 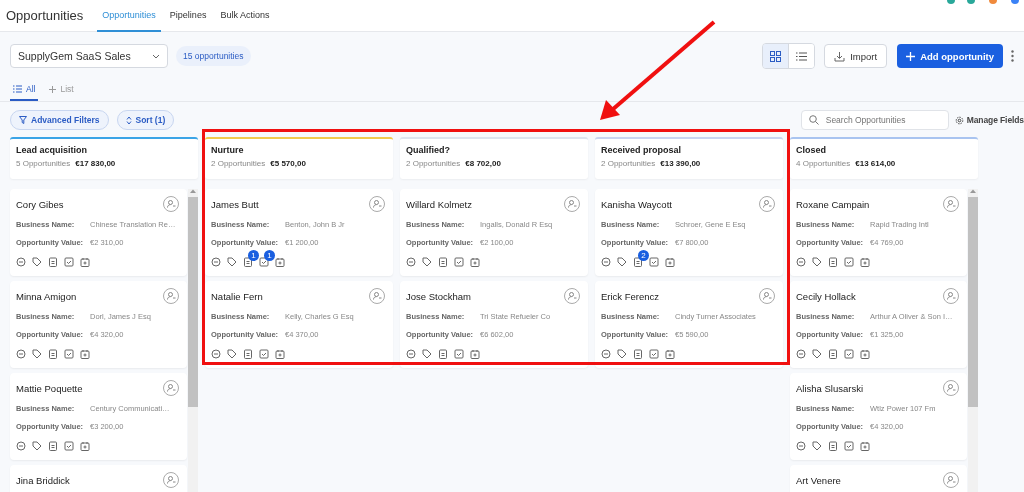 I want to click on opportunity-card: Jina Briddick, so click(x=98, y=478).